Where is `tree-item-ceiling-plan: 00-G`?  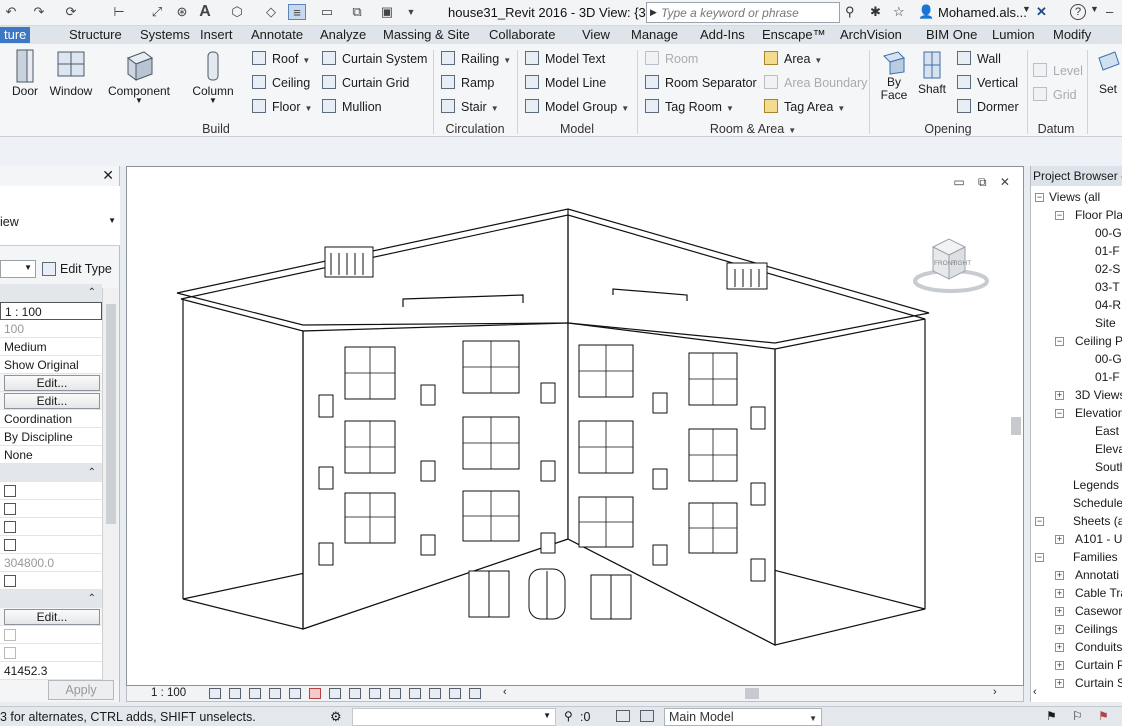 tree-item-ceiling-plan: 00-G is located at coordinates (1108, 359).